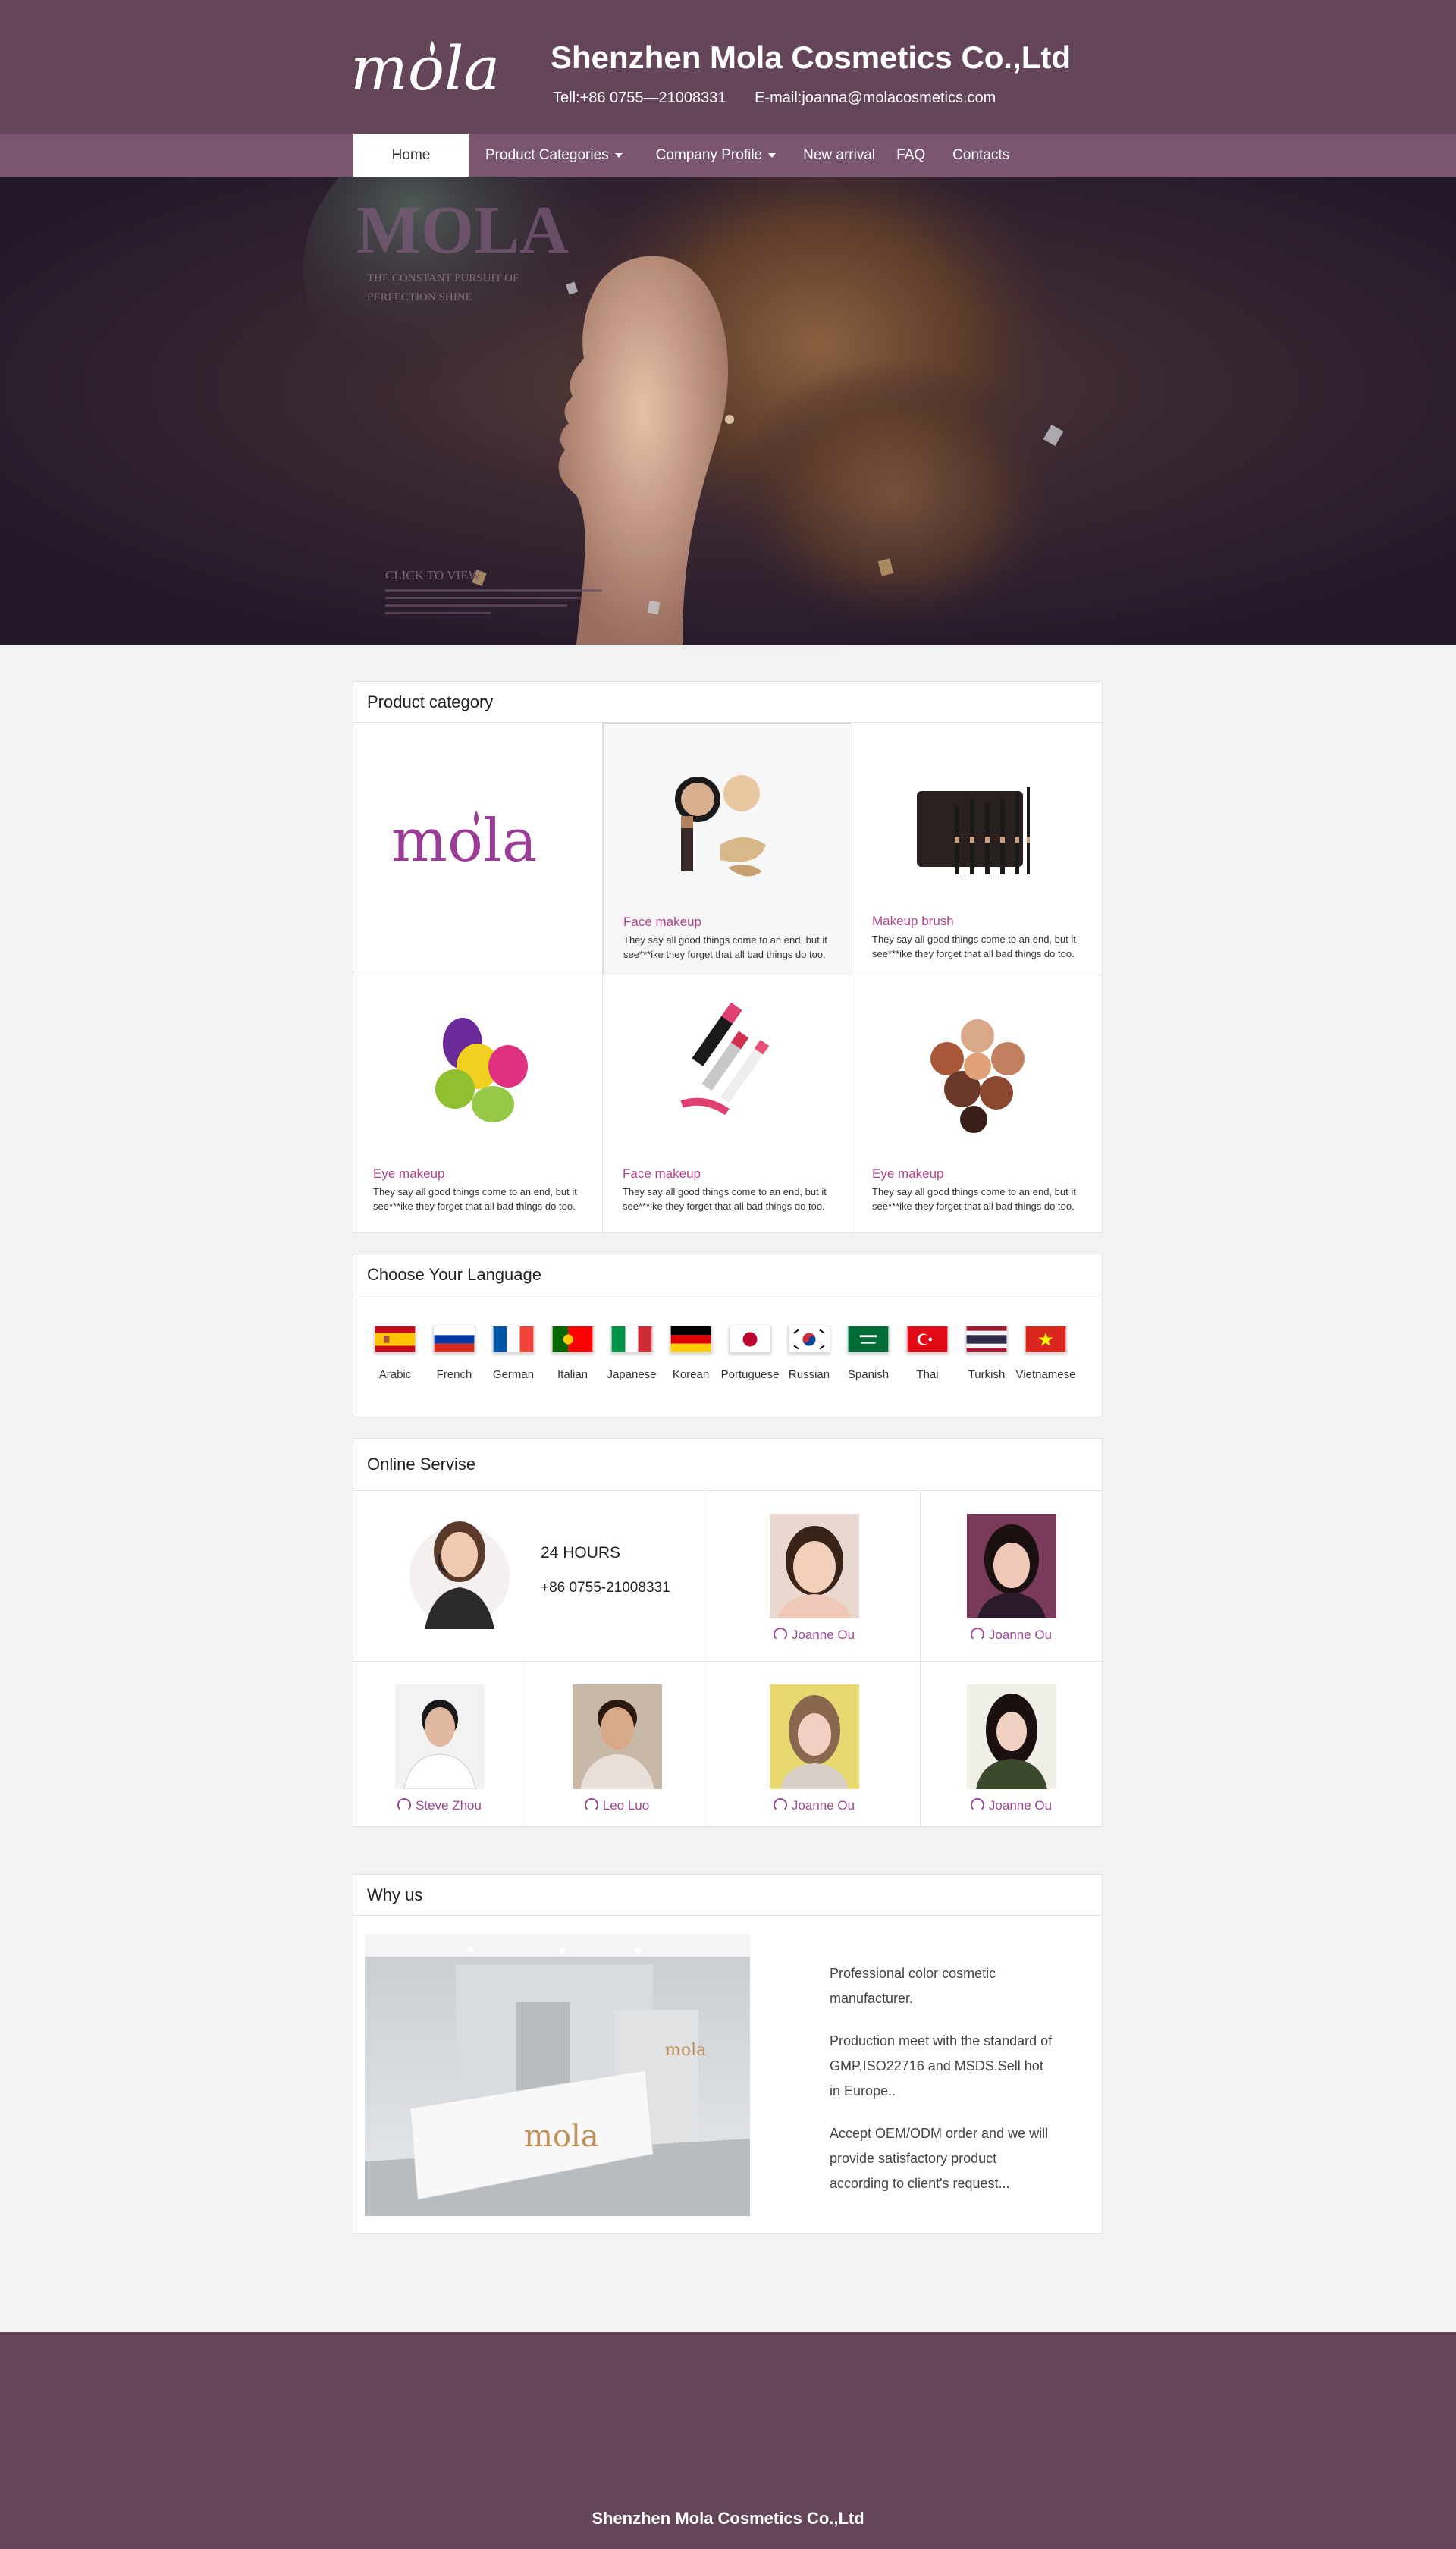  What do you see at coordinates (986, 1353) in the screenshot?
I see `language-item: Turkish` at bounding box center [986, 1353].